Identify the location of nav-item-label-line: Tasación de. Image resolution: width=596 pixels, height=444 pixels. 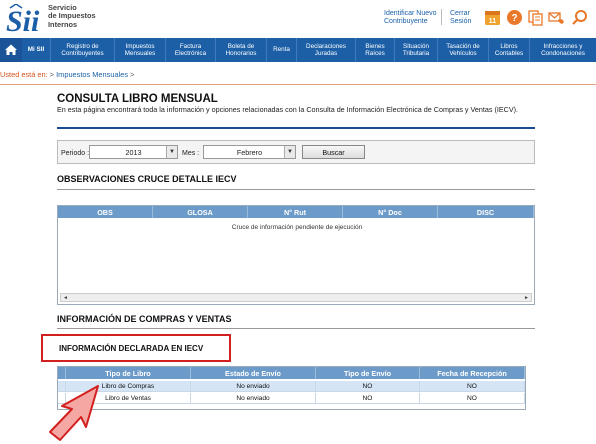
(463, 46).